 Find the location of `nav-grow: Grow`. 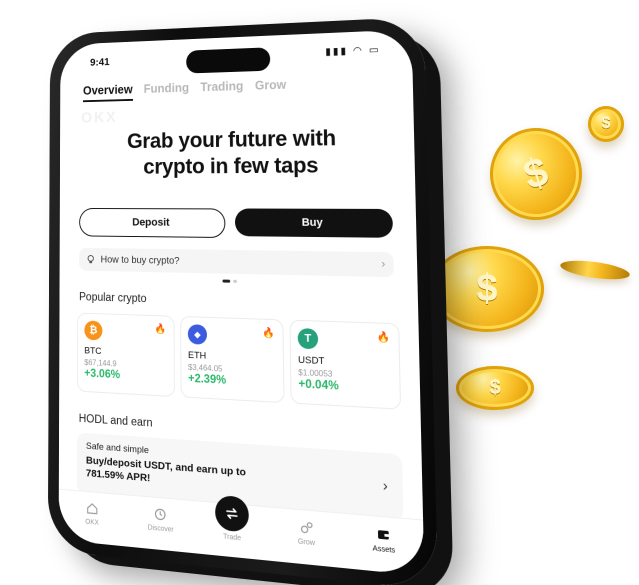

nav-grow: Grow is located at coordinates (307, 533).